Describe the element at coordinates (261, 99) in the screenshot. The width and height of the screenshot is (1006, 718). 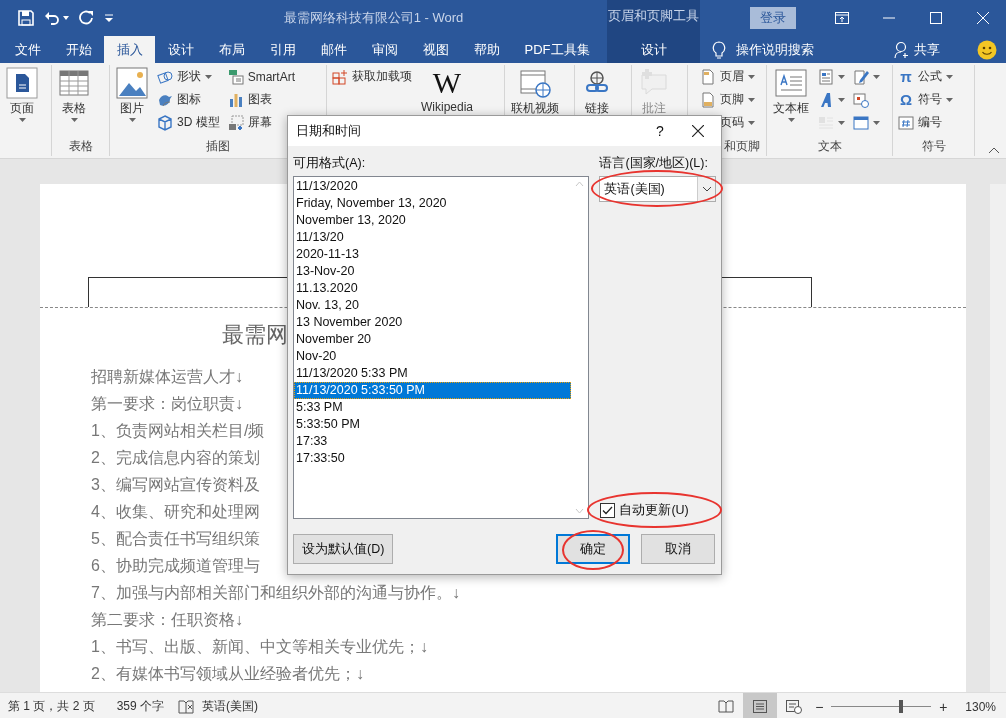
I see `ribbon-button: 图表` at that location.